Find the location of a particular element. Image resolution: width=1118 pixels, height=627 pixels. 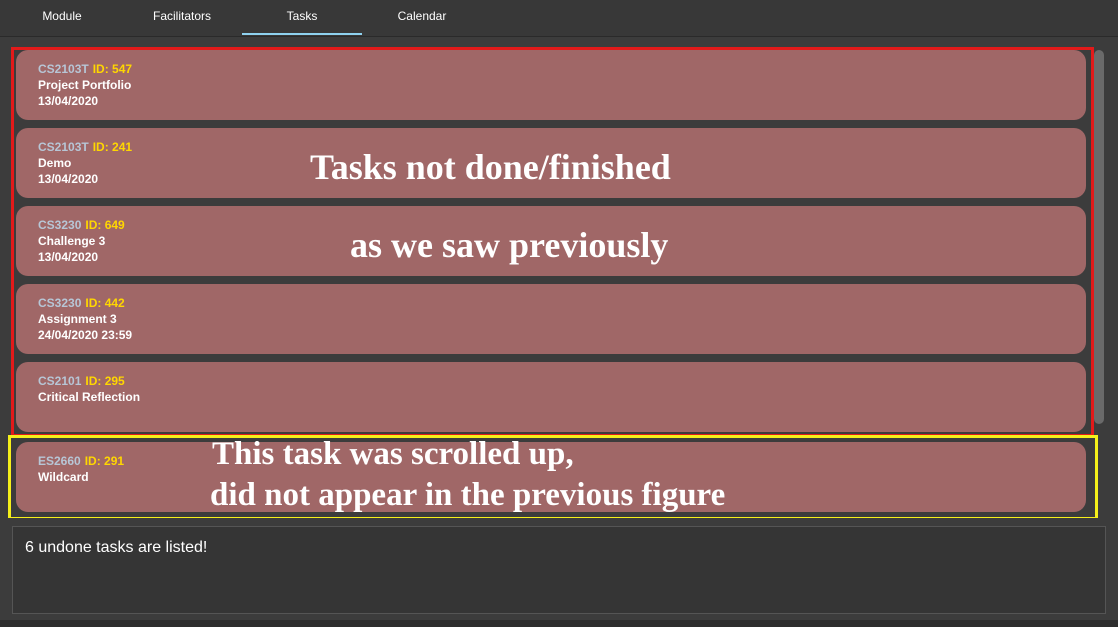

task-id: ID: 547 is located at coordinates (112, 69).